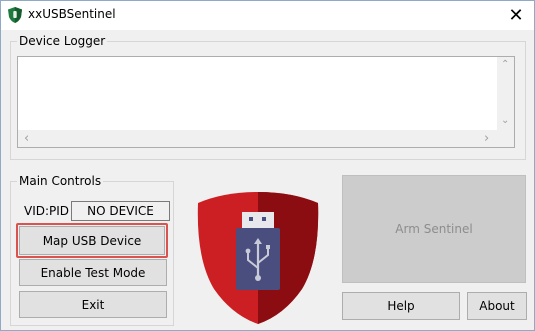  I want to click on close-button: ✕, so click(516, 15).